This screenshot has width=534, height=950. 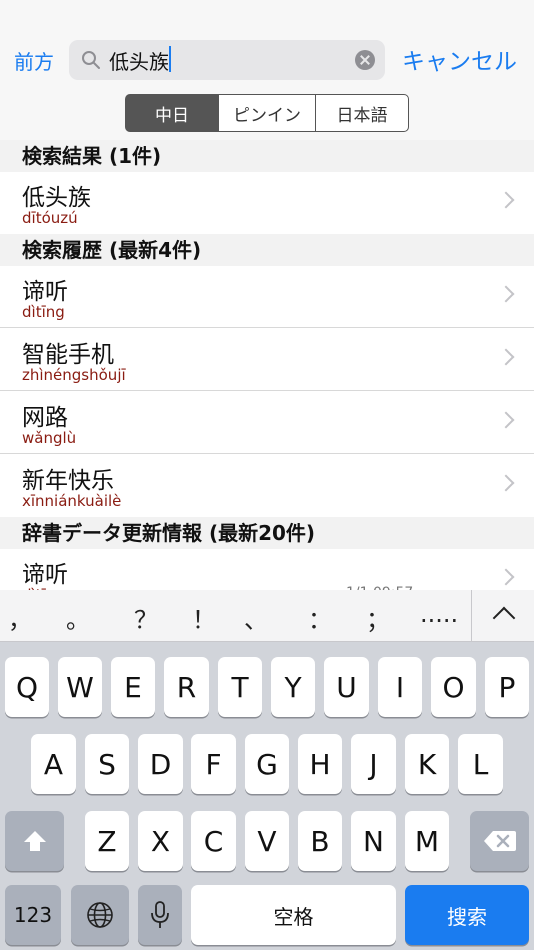 What do you see at coordinates (267, 250) in the screenshot?
I see `section-header-history: 検索履歴 (最新4件)` at bounding box center [267, 250].